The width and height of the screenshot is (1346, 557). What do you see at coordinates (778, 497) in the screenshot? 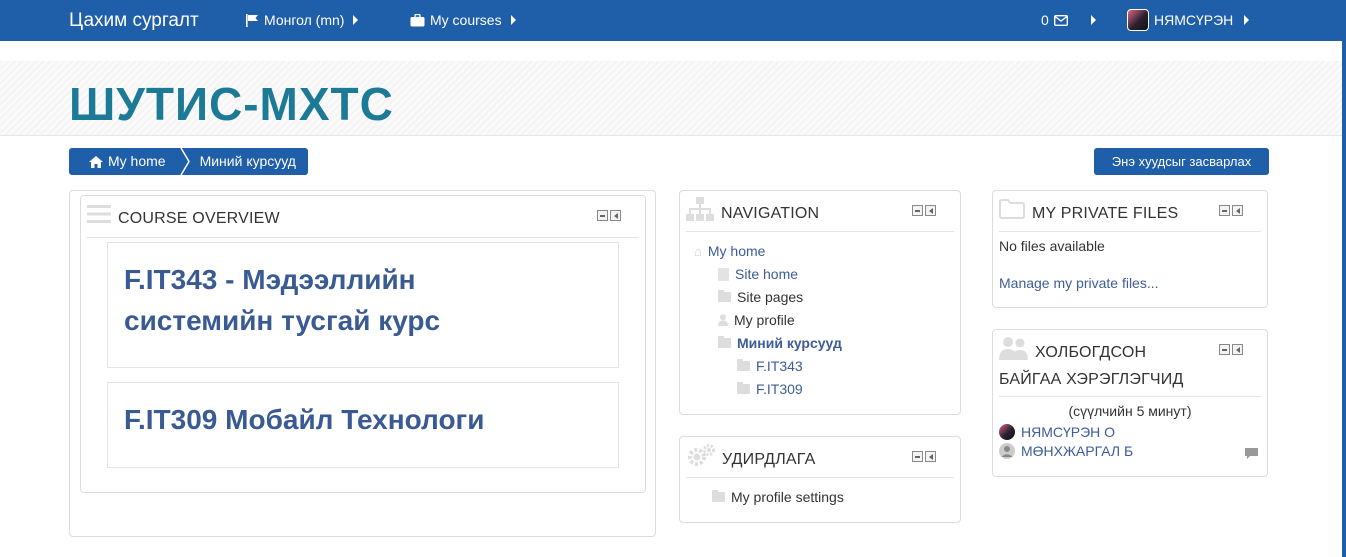
I see `admin-item-profile-settings: My profile settings` at bounding box center [778, 497].